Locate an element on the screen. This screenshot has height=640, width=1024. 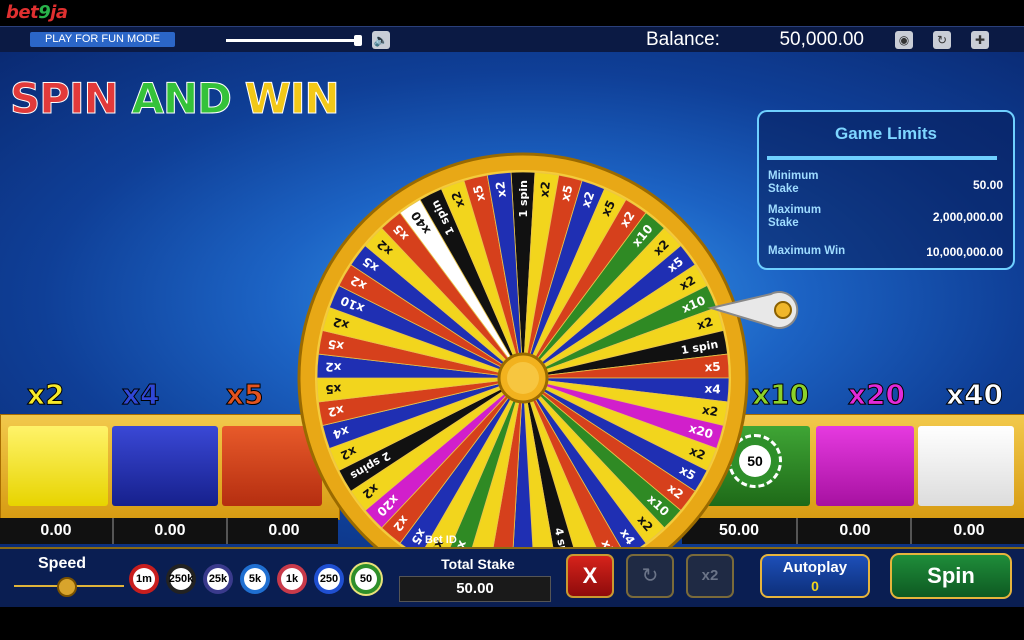
divider is located at coordinates (882, 158).